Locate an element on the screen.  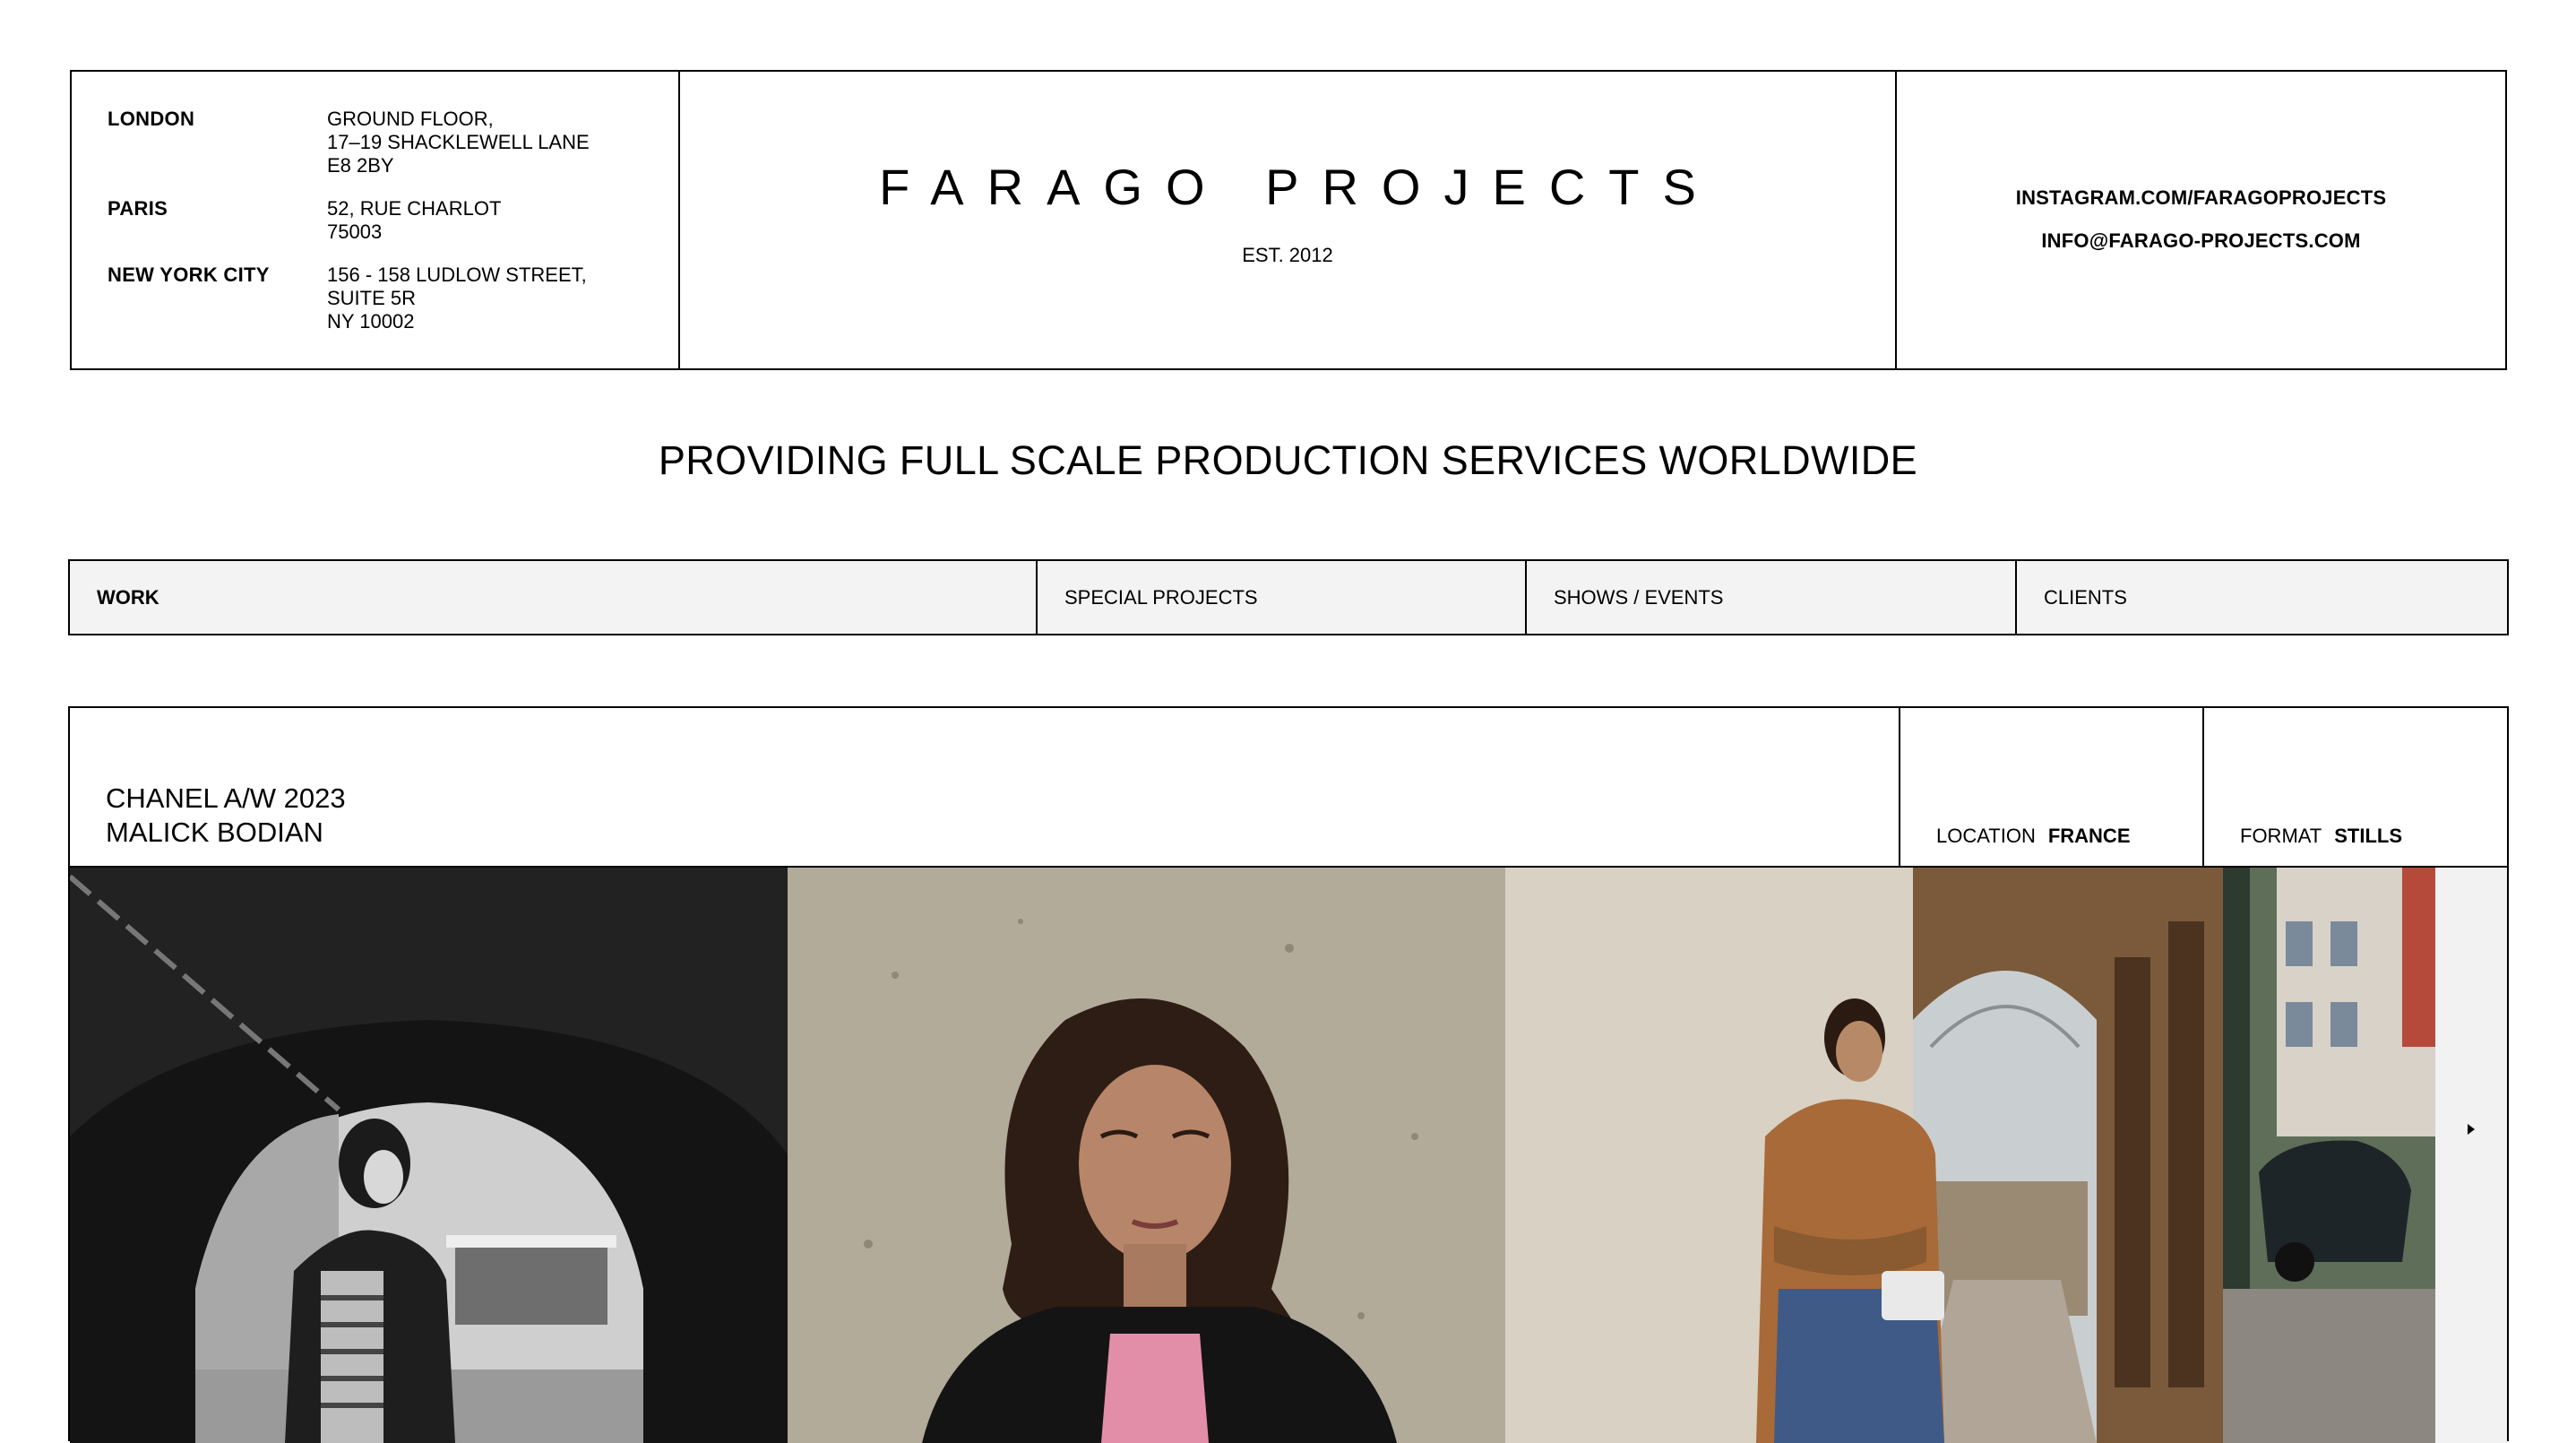
location-value: FRANCE is located at coordinates (2089, 836).